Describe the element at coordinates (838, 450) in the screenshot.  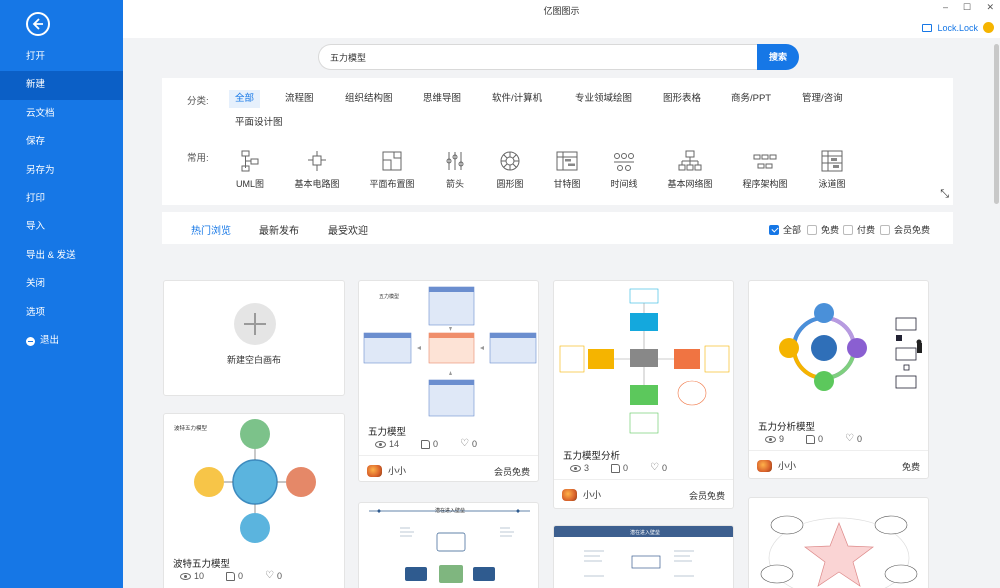
I see `card-divider` at that location.